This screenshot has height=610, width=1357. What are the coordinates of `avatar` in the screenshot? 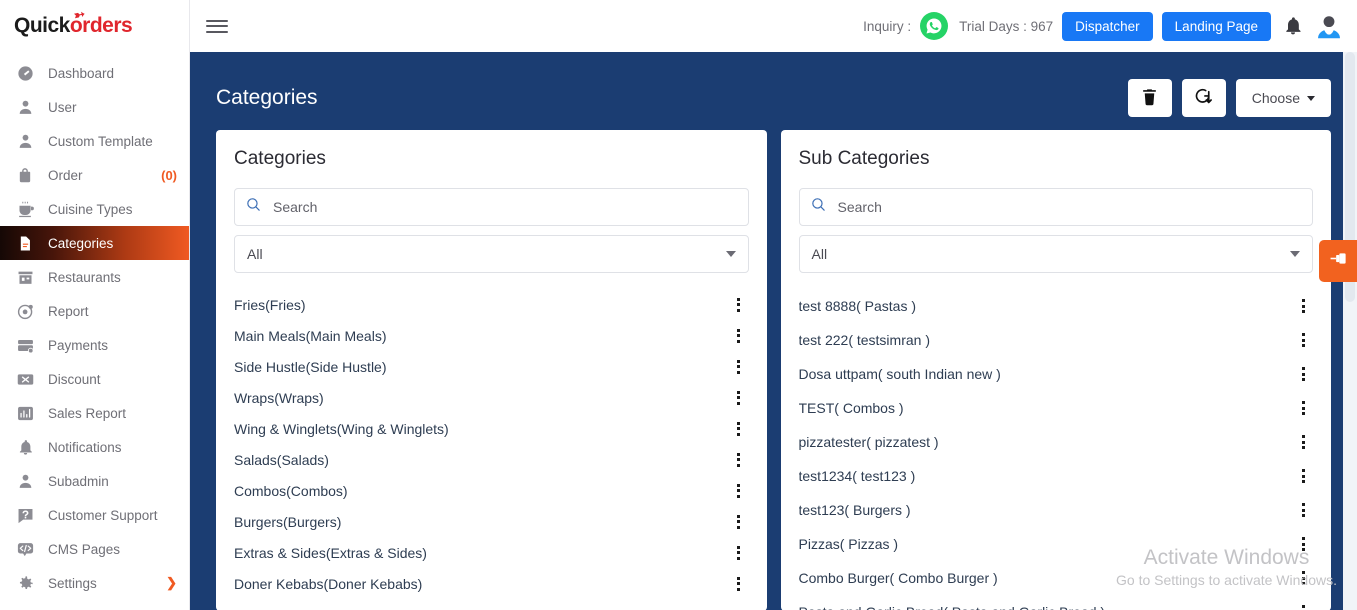 It's located at (1329, 26).